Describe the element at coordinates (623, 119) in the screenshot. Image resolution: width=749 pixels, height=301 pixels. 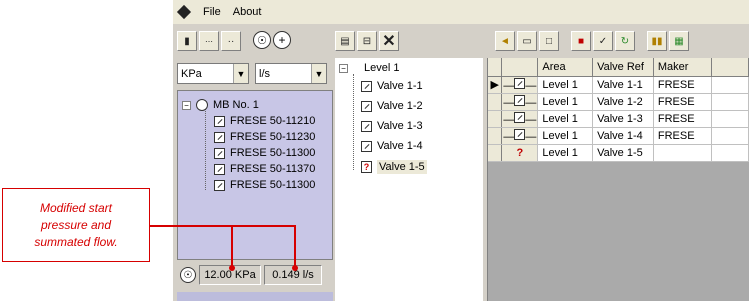
I see `cell-valve-ref: Valve 1-3` at that location.